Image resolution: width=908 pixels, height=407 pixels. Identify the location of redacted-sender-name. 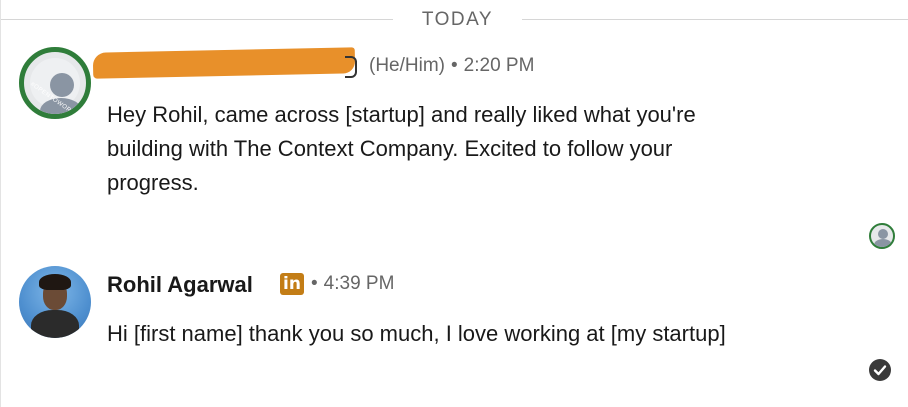
(224, 63).